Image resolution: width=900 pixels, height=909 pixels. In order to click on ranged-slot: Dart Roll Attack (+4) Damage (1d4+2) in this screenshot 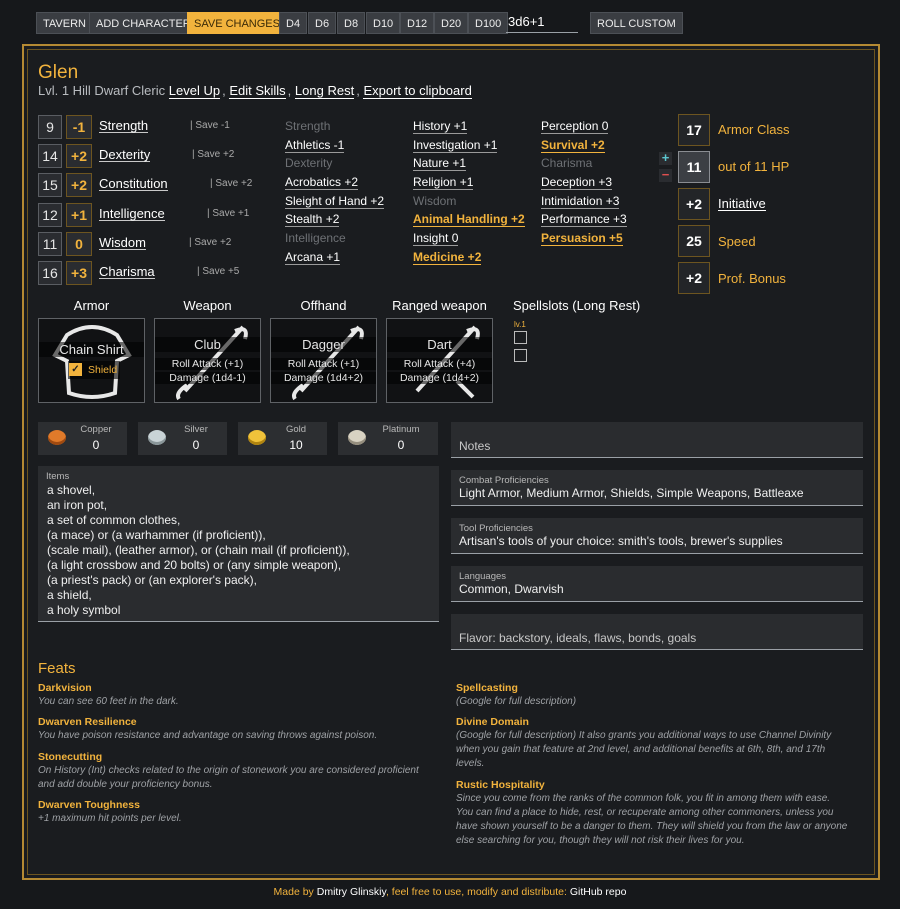, I will do `click(439, 360)`.